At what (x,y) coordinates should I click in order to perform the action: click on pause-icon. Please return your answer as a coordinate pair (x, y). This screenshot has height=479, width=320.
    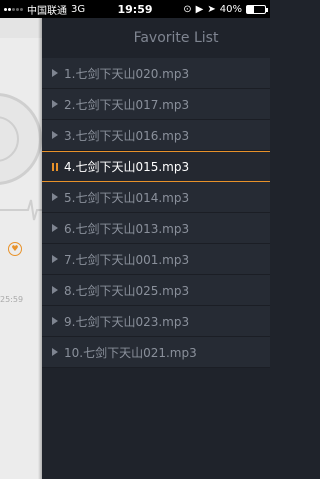
    Looking at the image, I should click on (55, 166).